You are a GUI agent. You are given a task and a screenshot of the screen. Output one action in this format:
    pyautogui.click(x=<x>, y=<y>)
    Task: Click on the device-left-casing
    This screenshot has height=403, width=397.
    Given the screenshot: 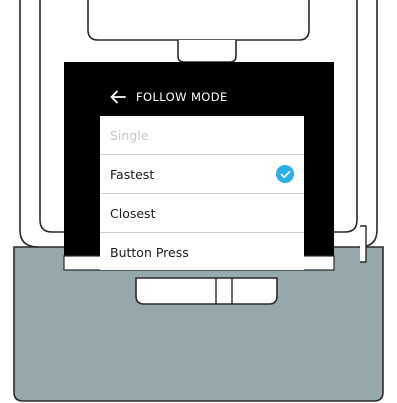 What is the action you would take?
    pyautogui.click(x=29, y=124)
    